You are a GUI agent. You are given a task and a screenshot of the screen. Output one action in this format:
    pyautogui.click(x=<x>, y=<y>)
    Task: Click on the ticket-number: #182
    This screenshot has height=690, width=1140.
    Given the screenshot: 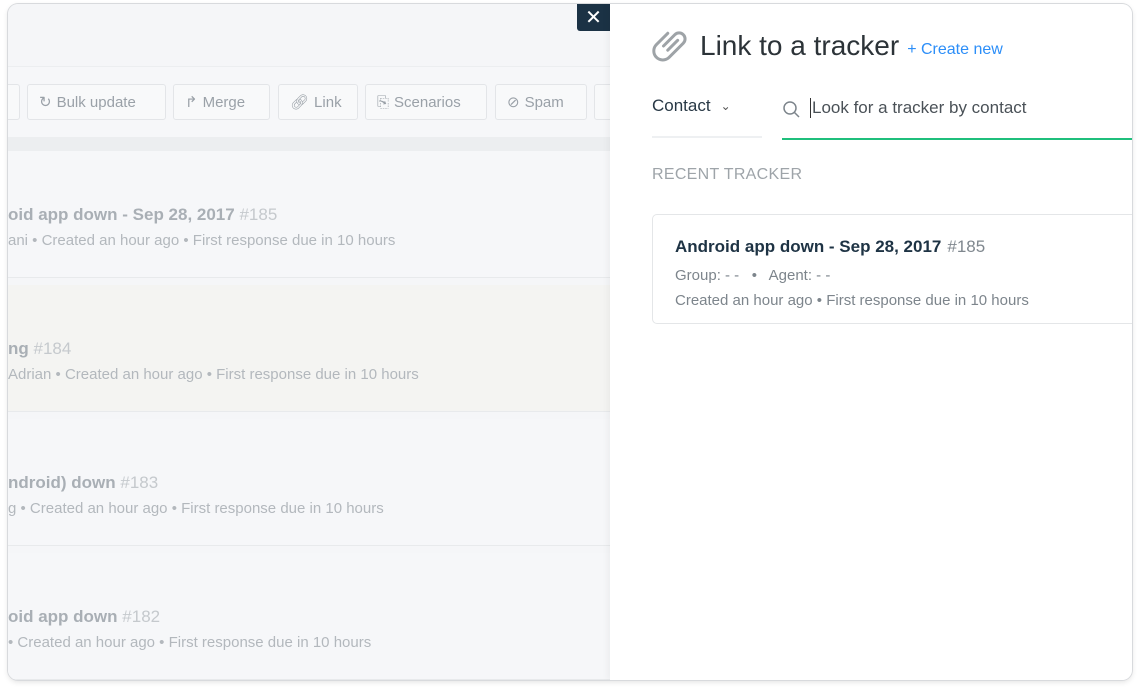 What is the action you would take?
    pyautogui.click(x=141, y=616)
    